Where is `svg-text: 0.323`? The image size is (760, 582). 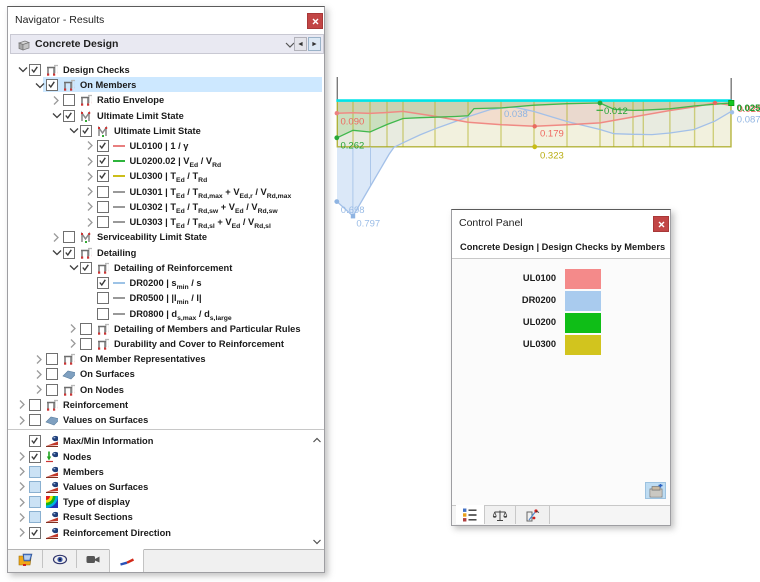
svg-text: 0.323 is located at coordinates (552, 155).